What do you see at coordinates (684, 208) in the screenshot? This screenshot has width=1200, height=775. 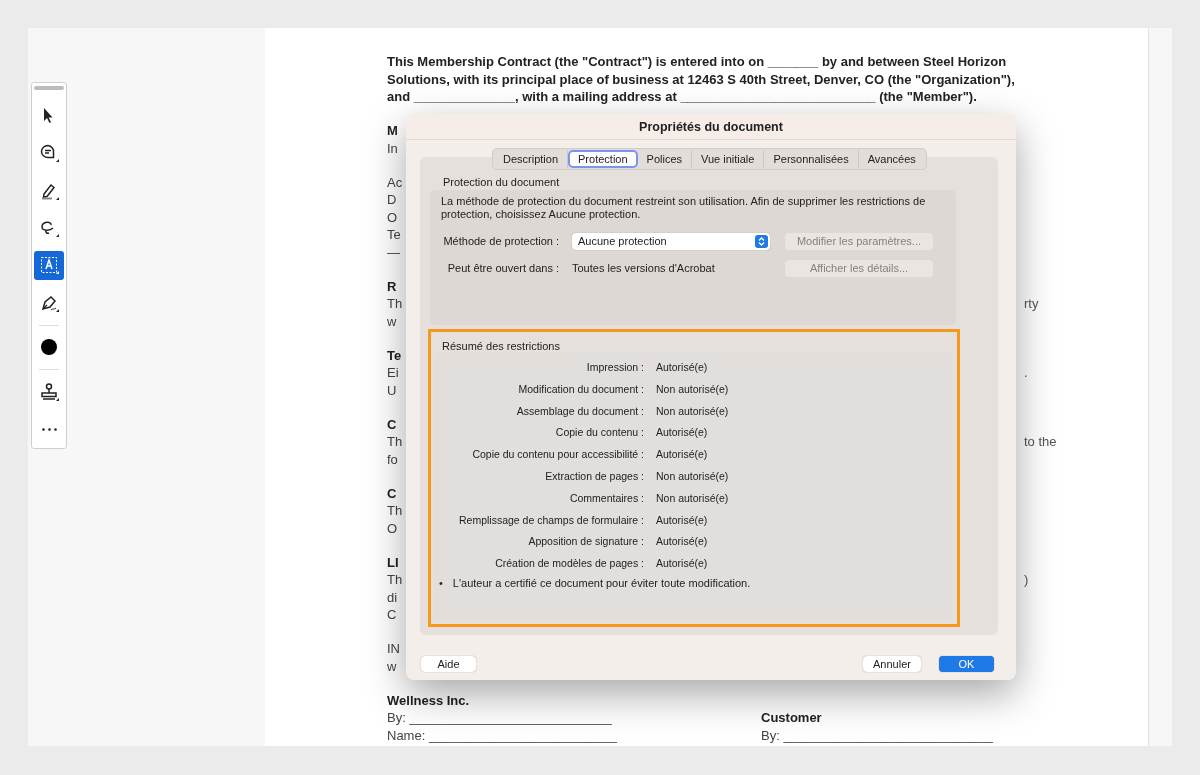 I see `description-text: La méthode de protection du document restreint son utilisation. Afin de supprimer les restrictions de protection, choisissez Aucune protection.` at bounding box center [684, 208].